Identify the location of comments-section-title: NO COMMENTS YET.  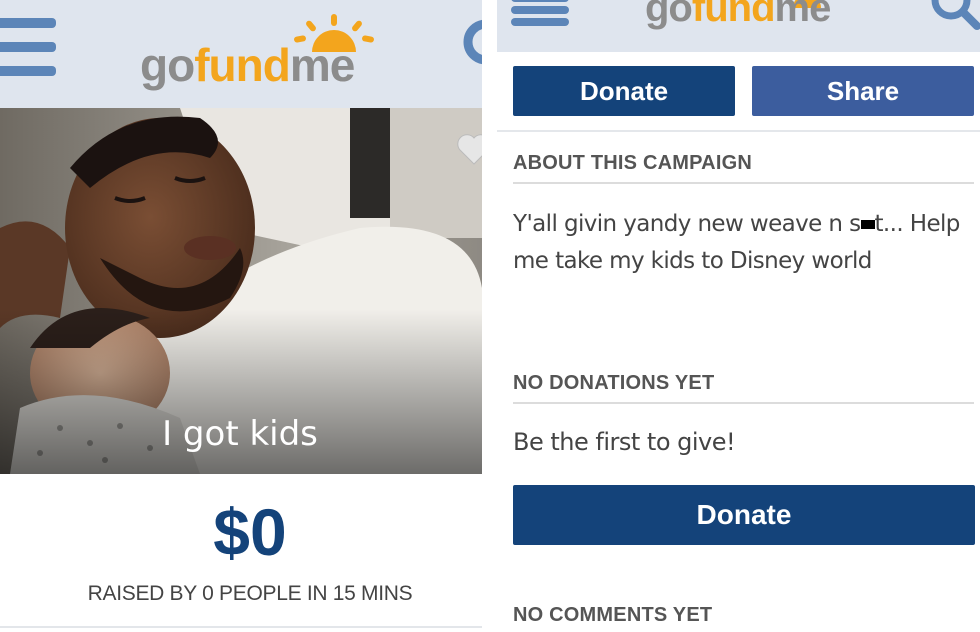
(613, 615).